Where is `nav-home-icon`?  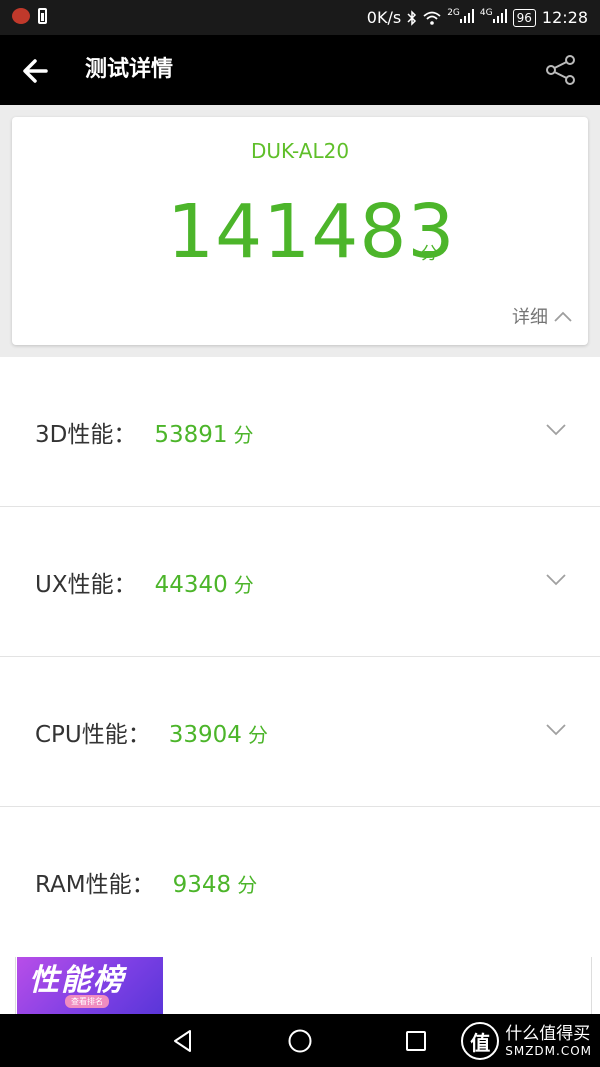 nav-home-icon is located at coordinates (300, 1041).